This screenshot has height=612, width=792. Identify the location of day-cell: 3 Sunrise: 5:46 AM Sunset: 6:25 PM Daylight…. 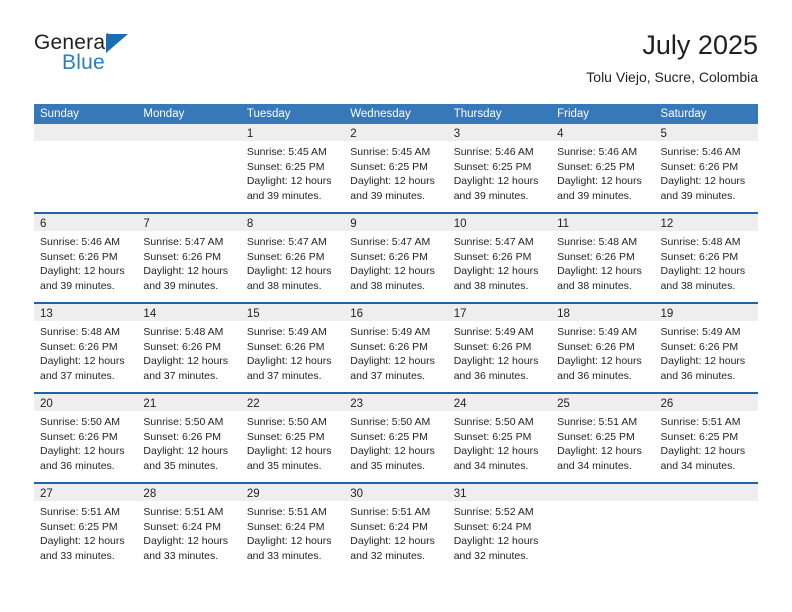
(499, 168).